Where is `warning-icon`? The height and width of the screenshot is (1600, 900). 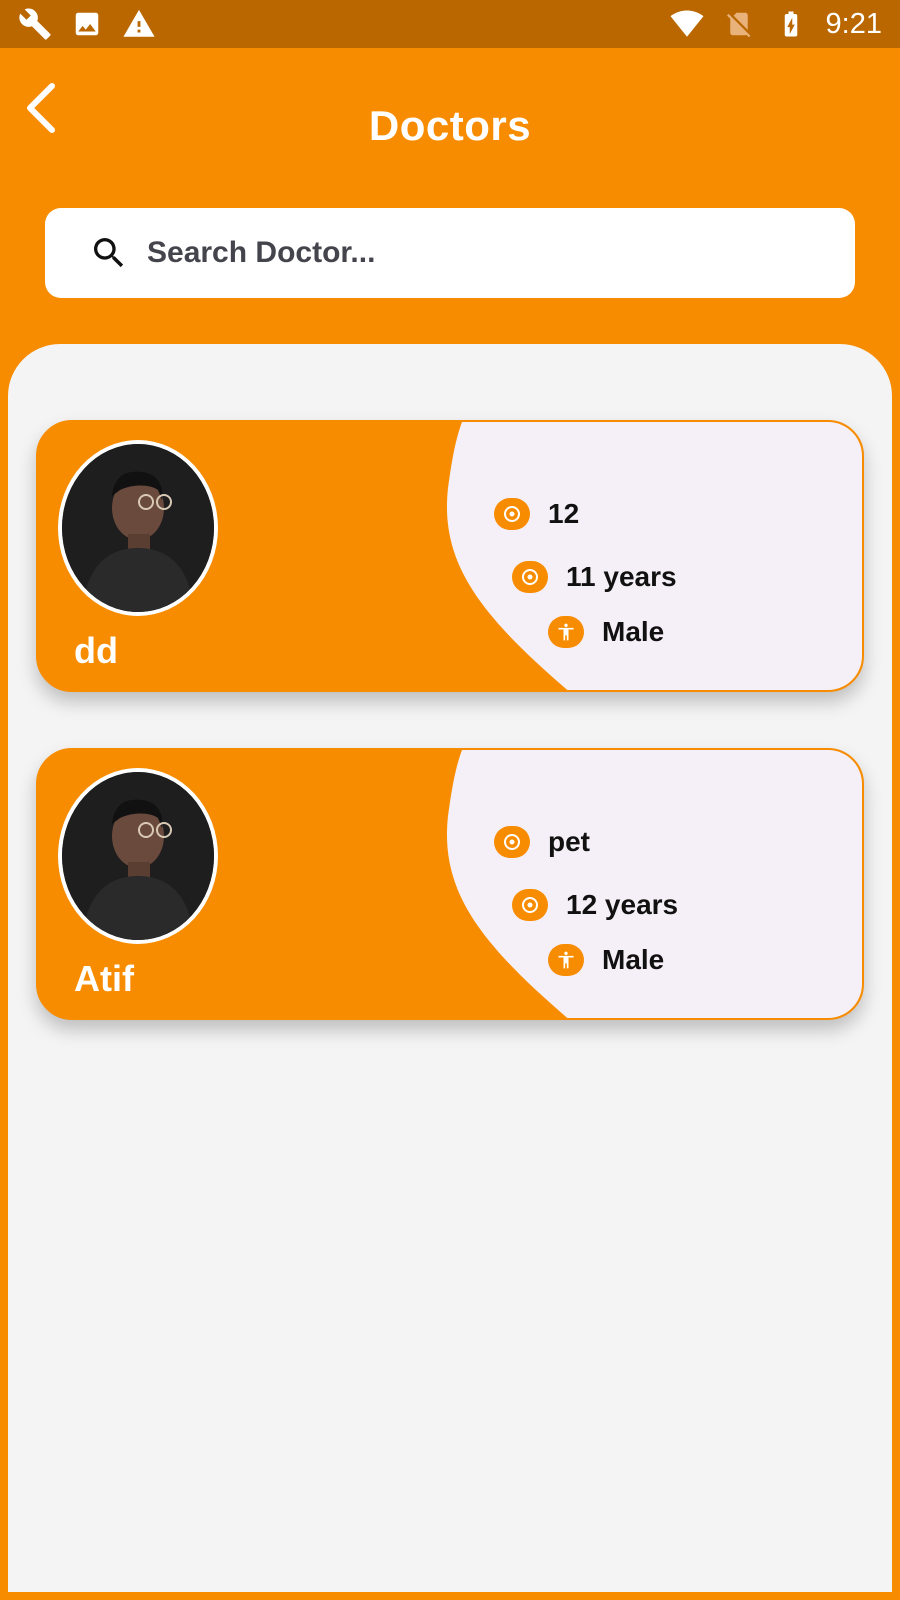 warning-icon is located at coordinates (139, 24).